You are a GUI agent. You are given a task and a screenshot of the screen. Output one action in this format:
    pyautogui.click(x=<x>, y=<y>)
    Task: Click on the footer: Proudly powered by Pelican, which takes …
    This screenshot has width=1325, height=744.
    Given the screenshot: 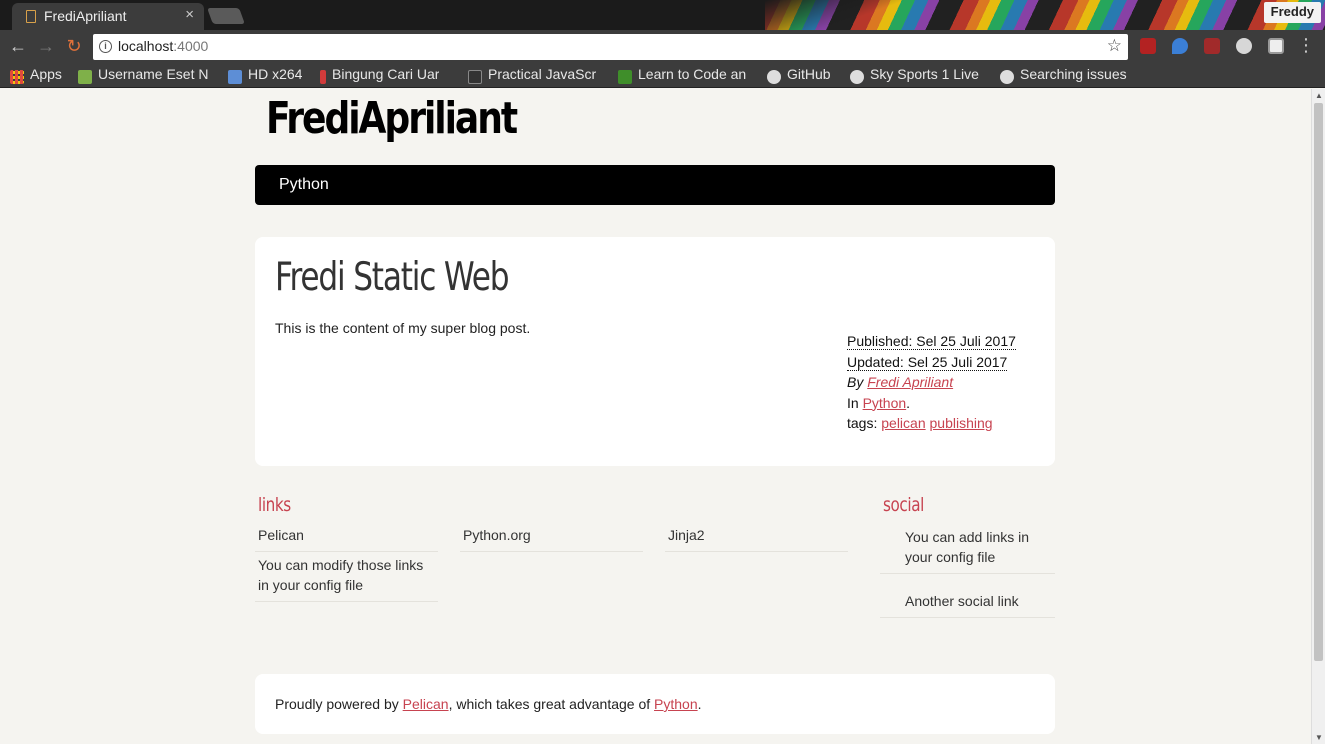 What is the action you would take?
    pyautogui.click(x=655, y=704)
    